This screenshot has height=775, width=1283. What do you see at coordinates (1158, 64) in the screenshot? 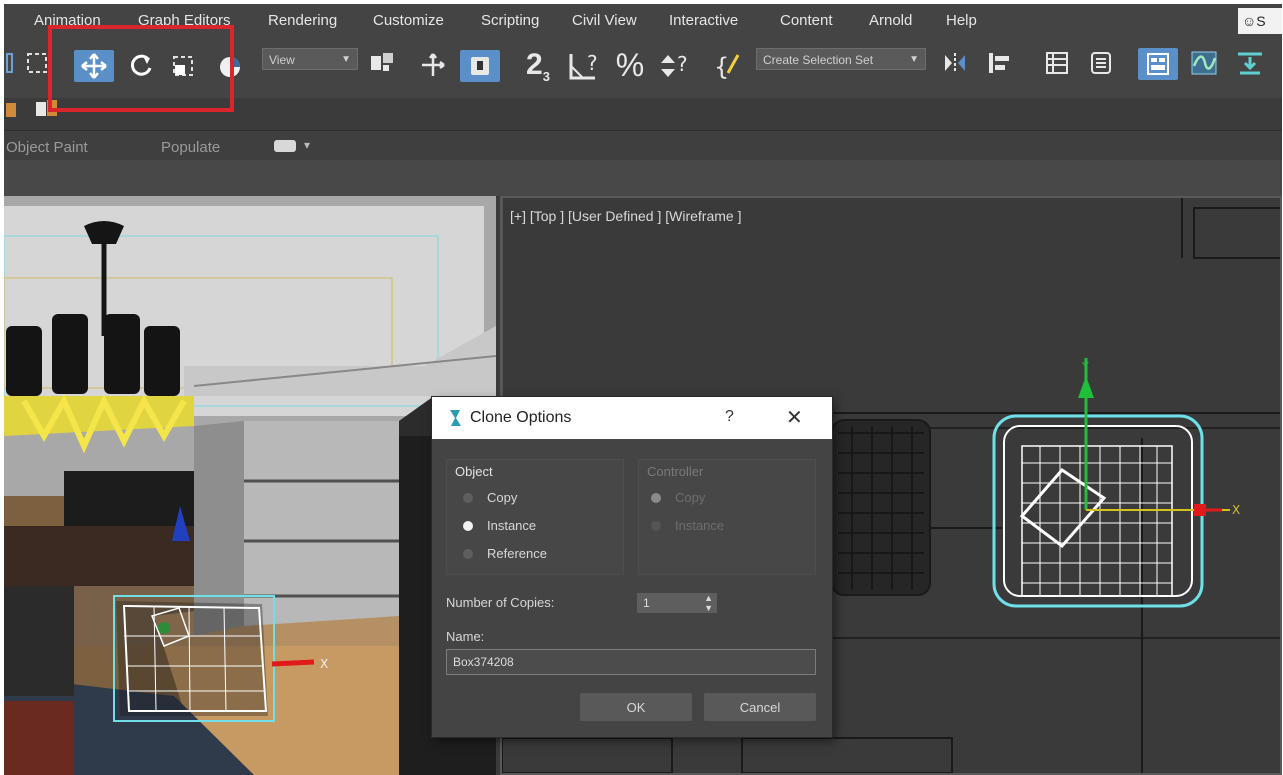
I see `ribbon-toggle-icon` at bounding box center [1158, 64].